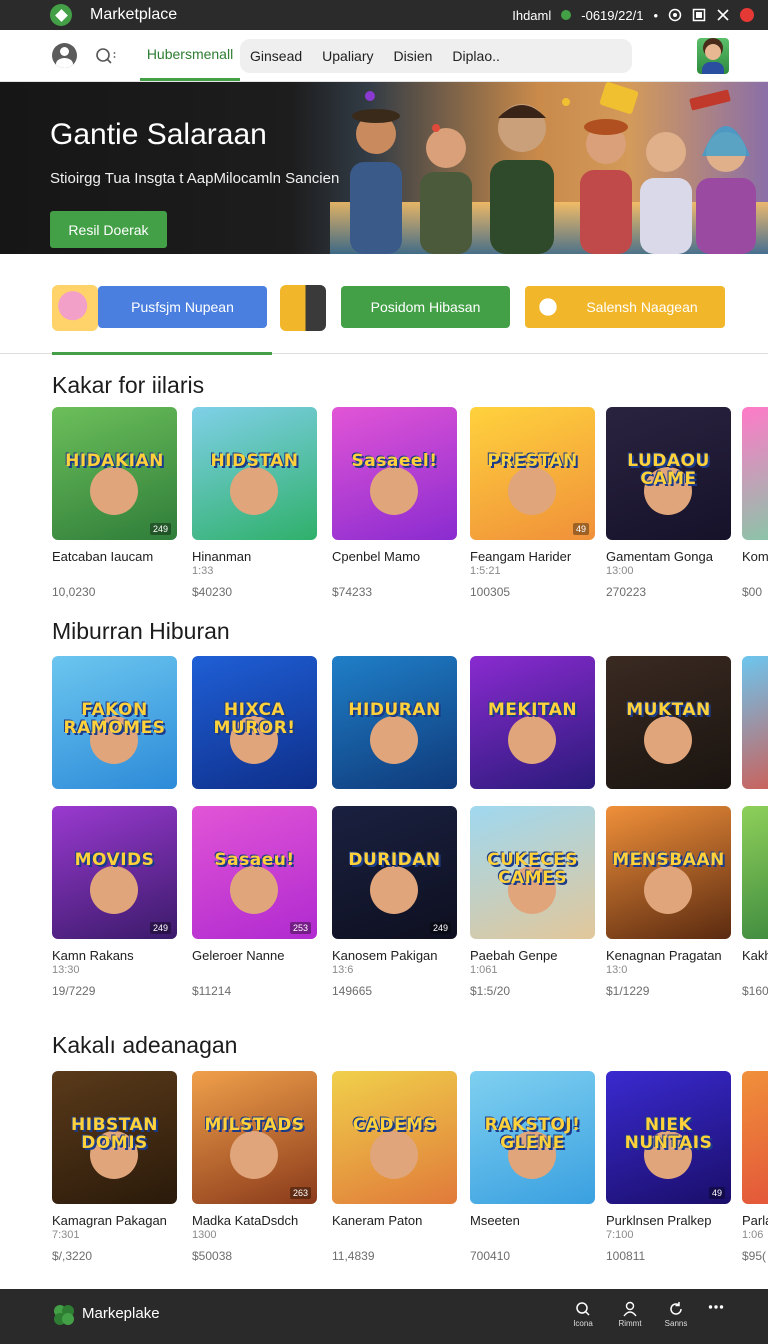 The image size is (768, 1344). I want to click on game-thumbnail: Sasaeu! 253, so click(254, 872).